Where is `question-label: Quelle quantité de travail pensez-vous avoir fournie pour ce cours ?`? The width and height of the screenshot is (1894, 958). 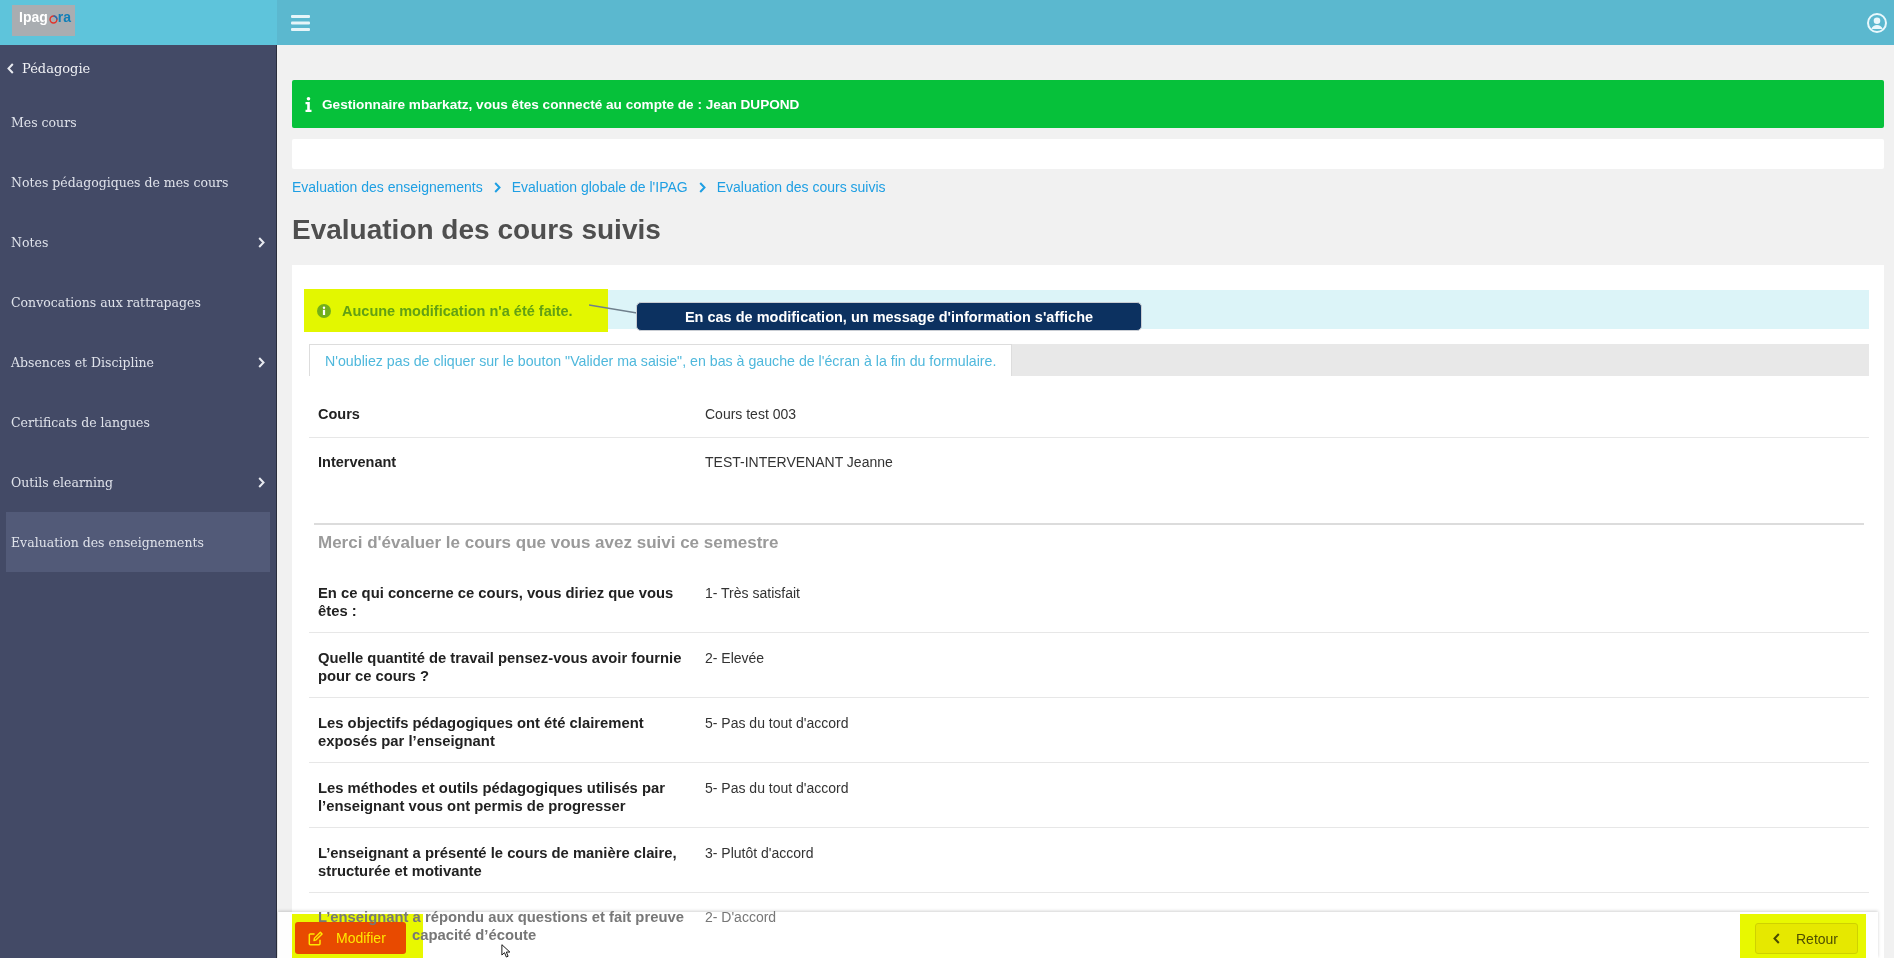 question-label: Quelle quantité de travail pensez-vous avoir fournie pour ce cours ? is located at coordinates (500, 667).